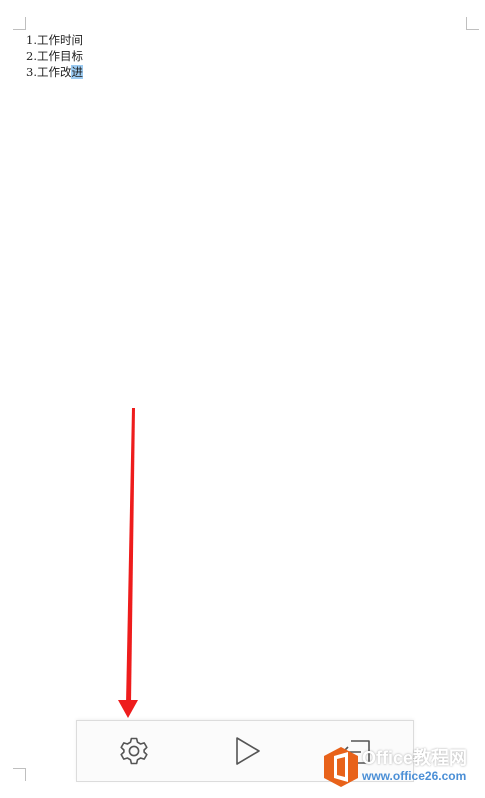 This screenshot has width=485, height=798. What do you see at coordinates (341, 767) in the screenshot?
I see `office-logo-icon` at bounding box center [341, 767].